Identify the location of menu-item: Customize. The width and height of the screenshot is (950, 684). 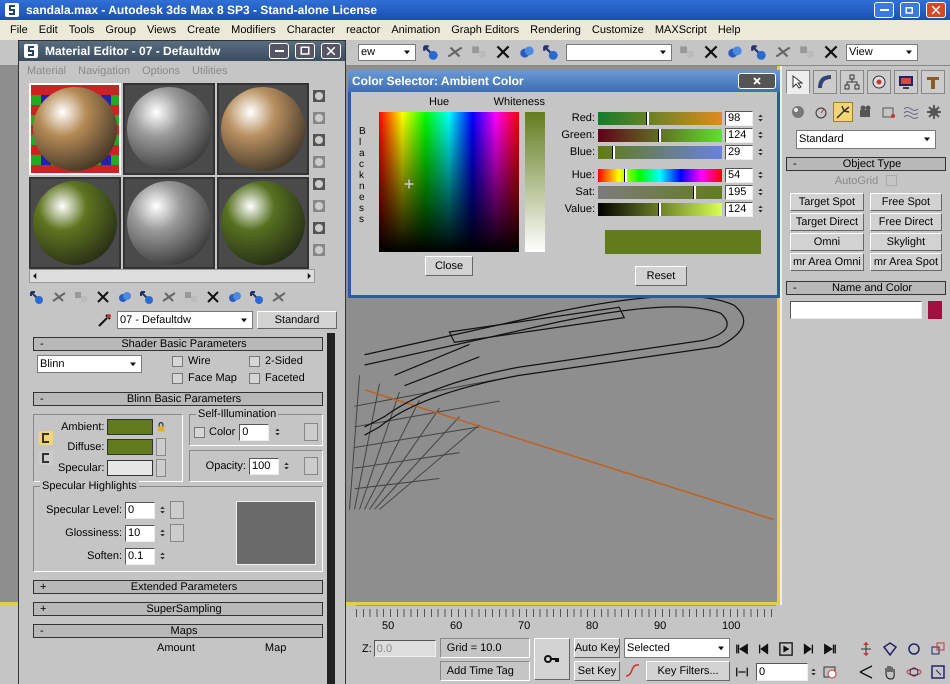
(618, 30).